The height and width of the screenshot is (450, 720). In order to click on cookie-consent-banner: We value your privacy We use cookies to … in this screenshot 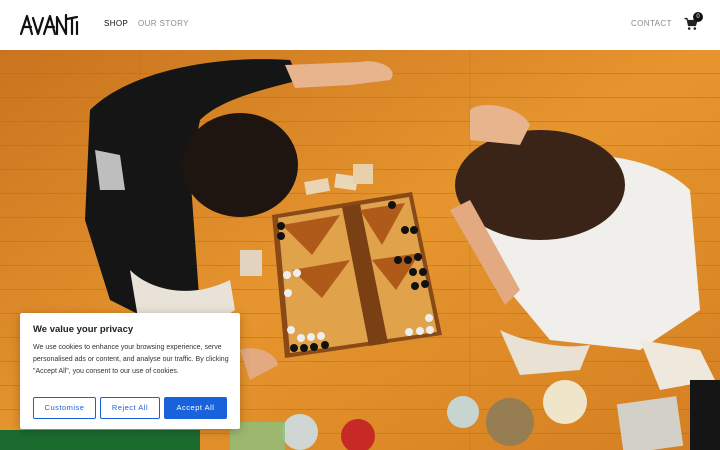, I will do `click(130, 371)`.